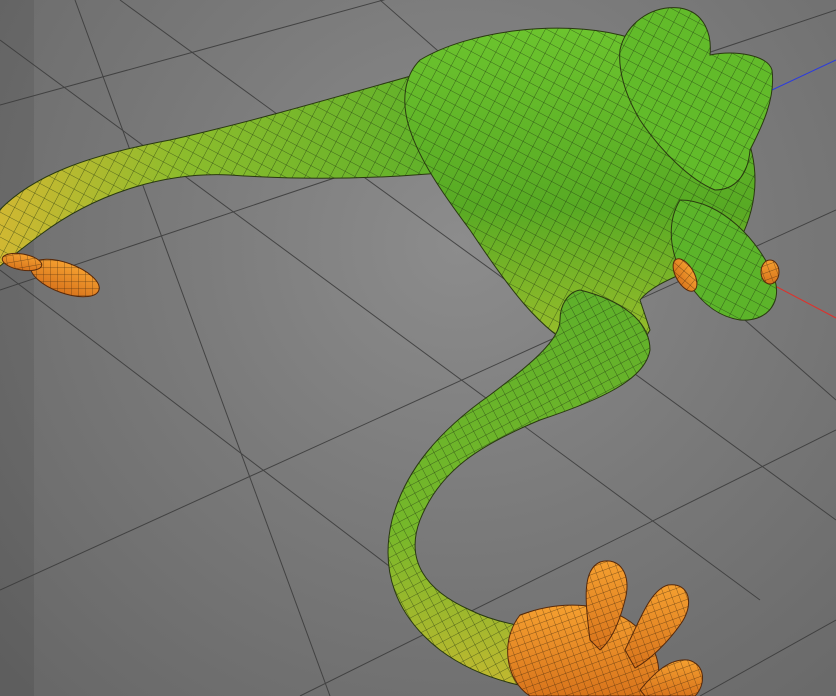 The height and width of the screenshot is (696, 836). What do you see at coordinates (50, 275) in the screenshot?
I see `left-hand-toes` at bounding box center [50, 275].